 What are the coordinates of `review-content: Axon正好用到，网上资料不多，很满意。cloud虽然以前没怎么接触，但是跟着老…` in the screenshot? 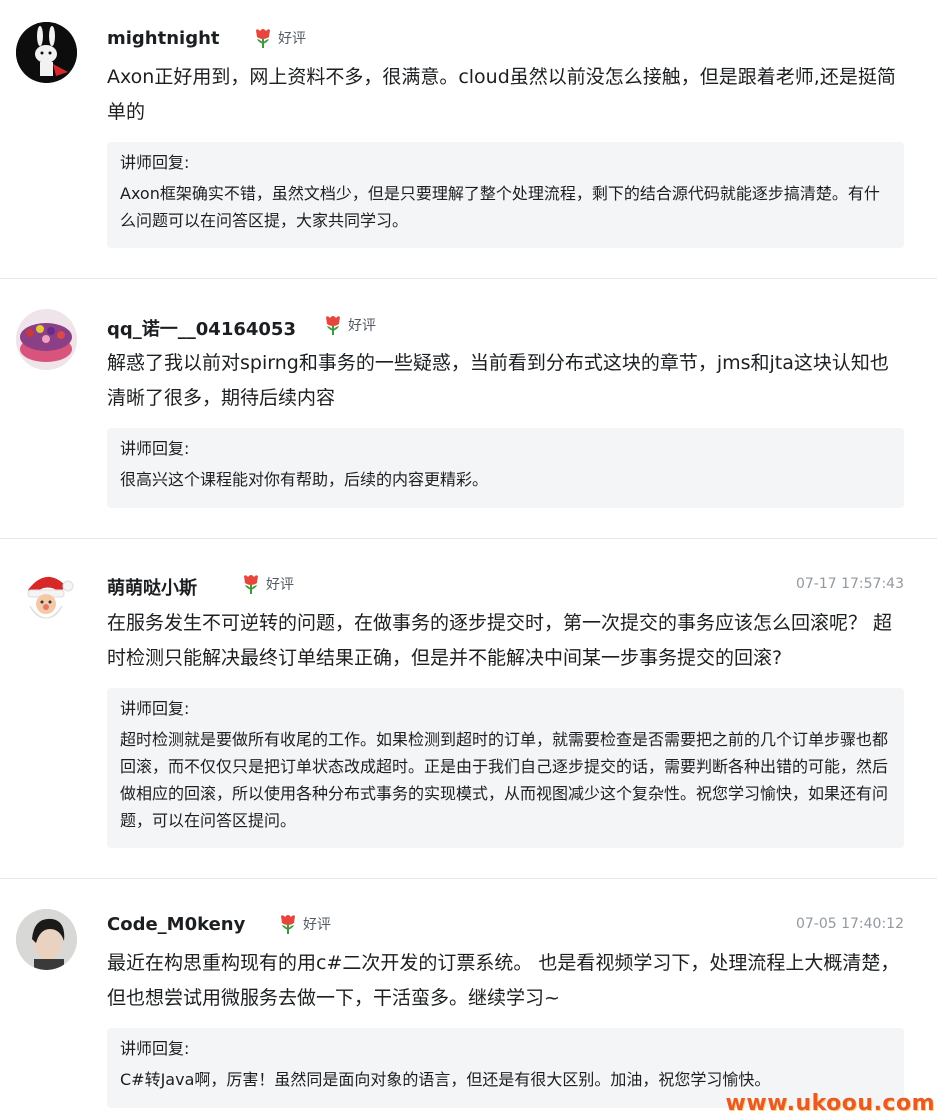 It's located at (501, 94).